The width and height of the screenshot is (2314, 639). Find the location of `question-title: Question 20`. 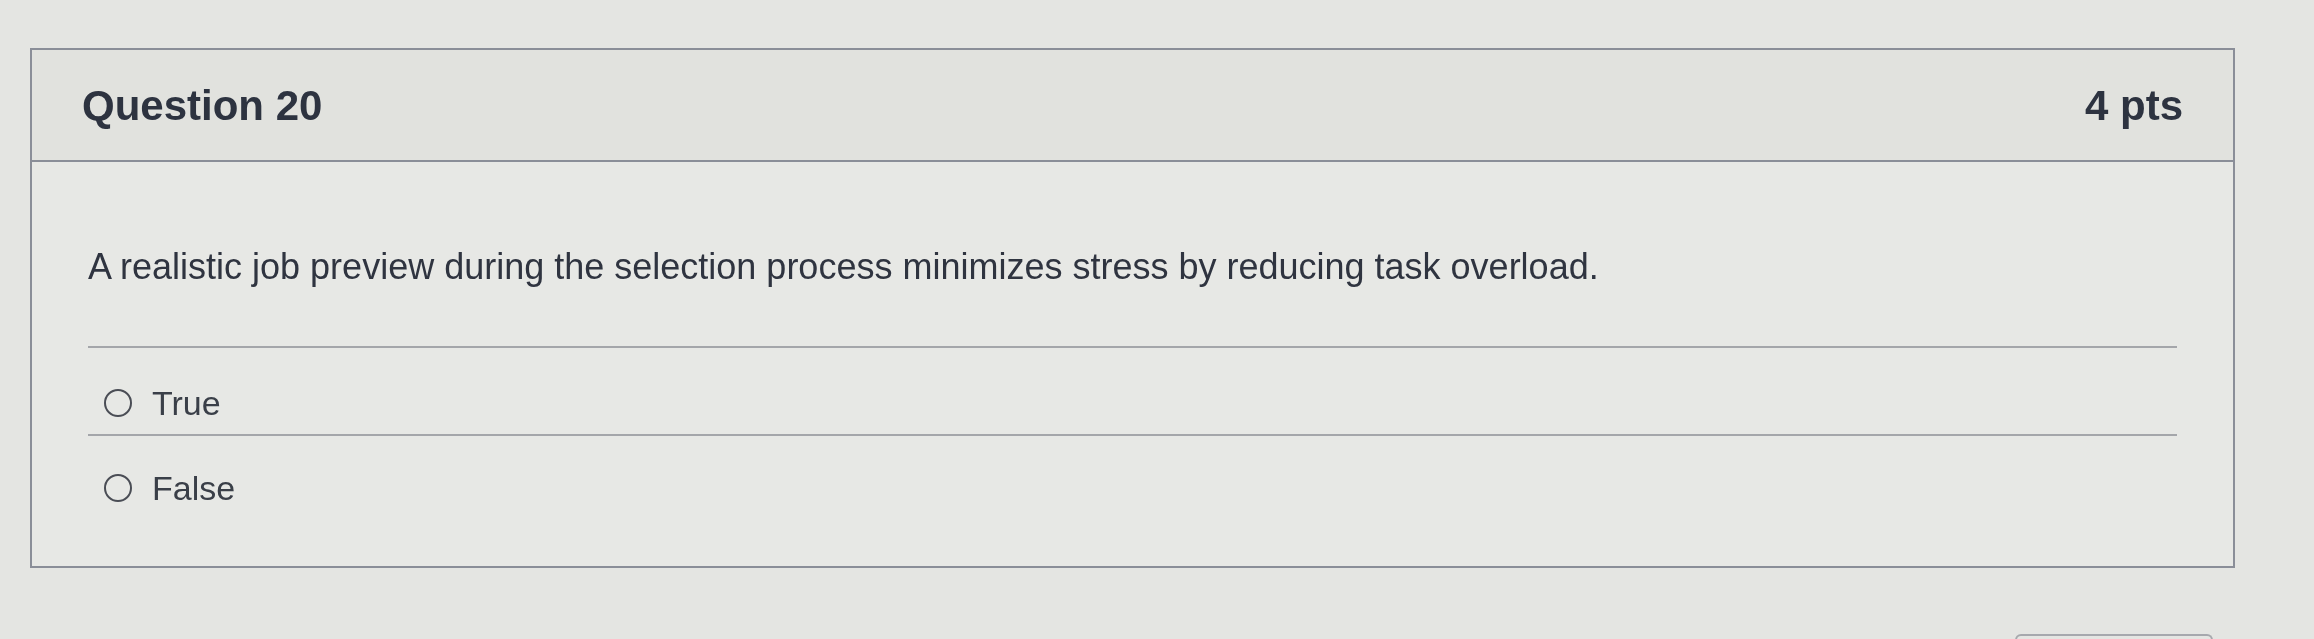

question-title: Question 20 is located at coordinates (202, 105).